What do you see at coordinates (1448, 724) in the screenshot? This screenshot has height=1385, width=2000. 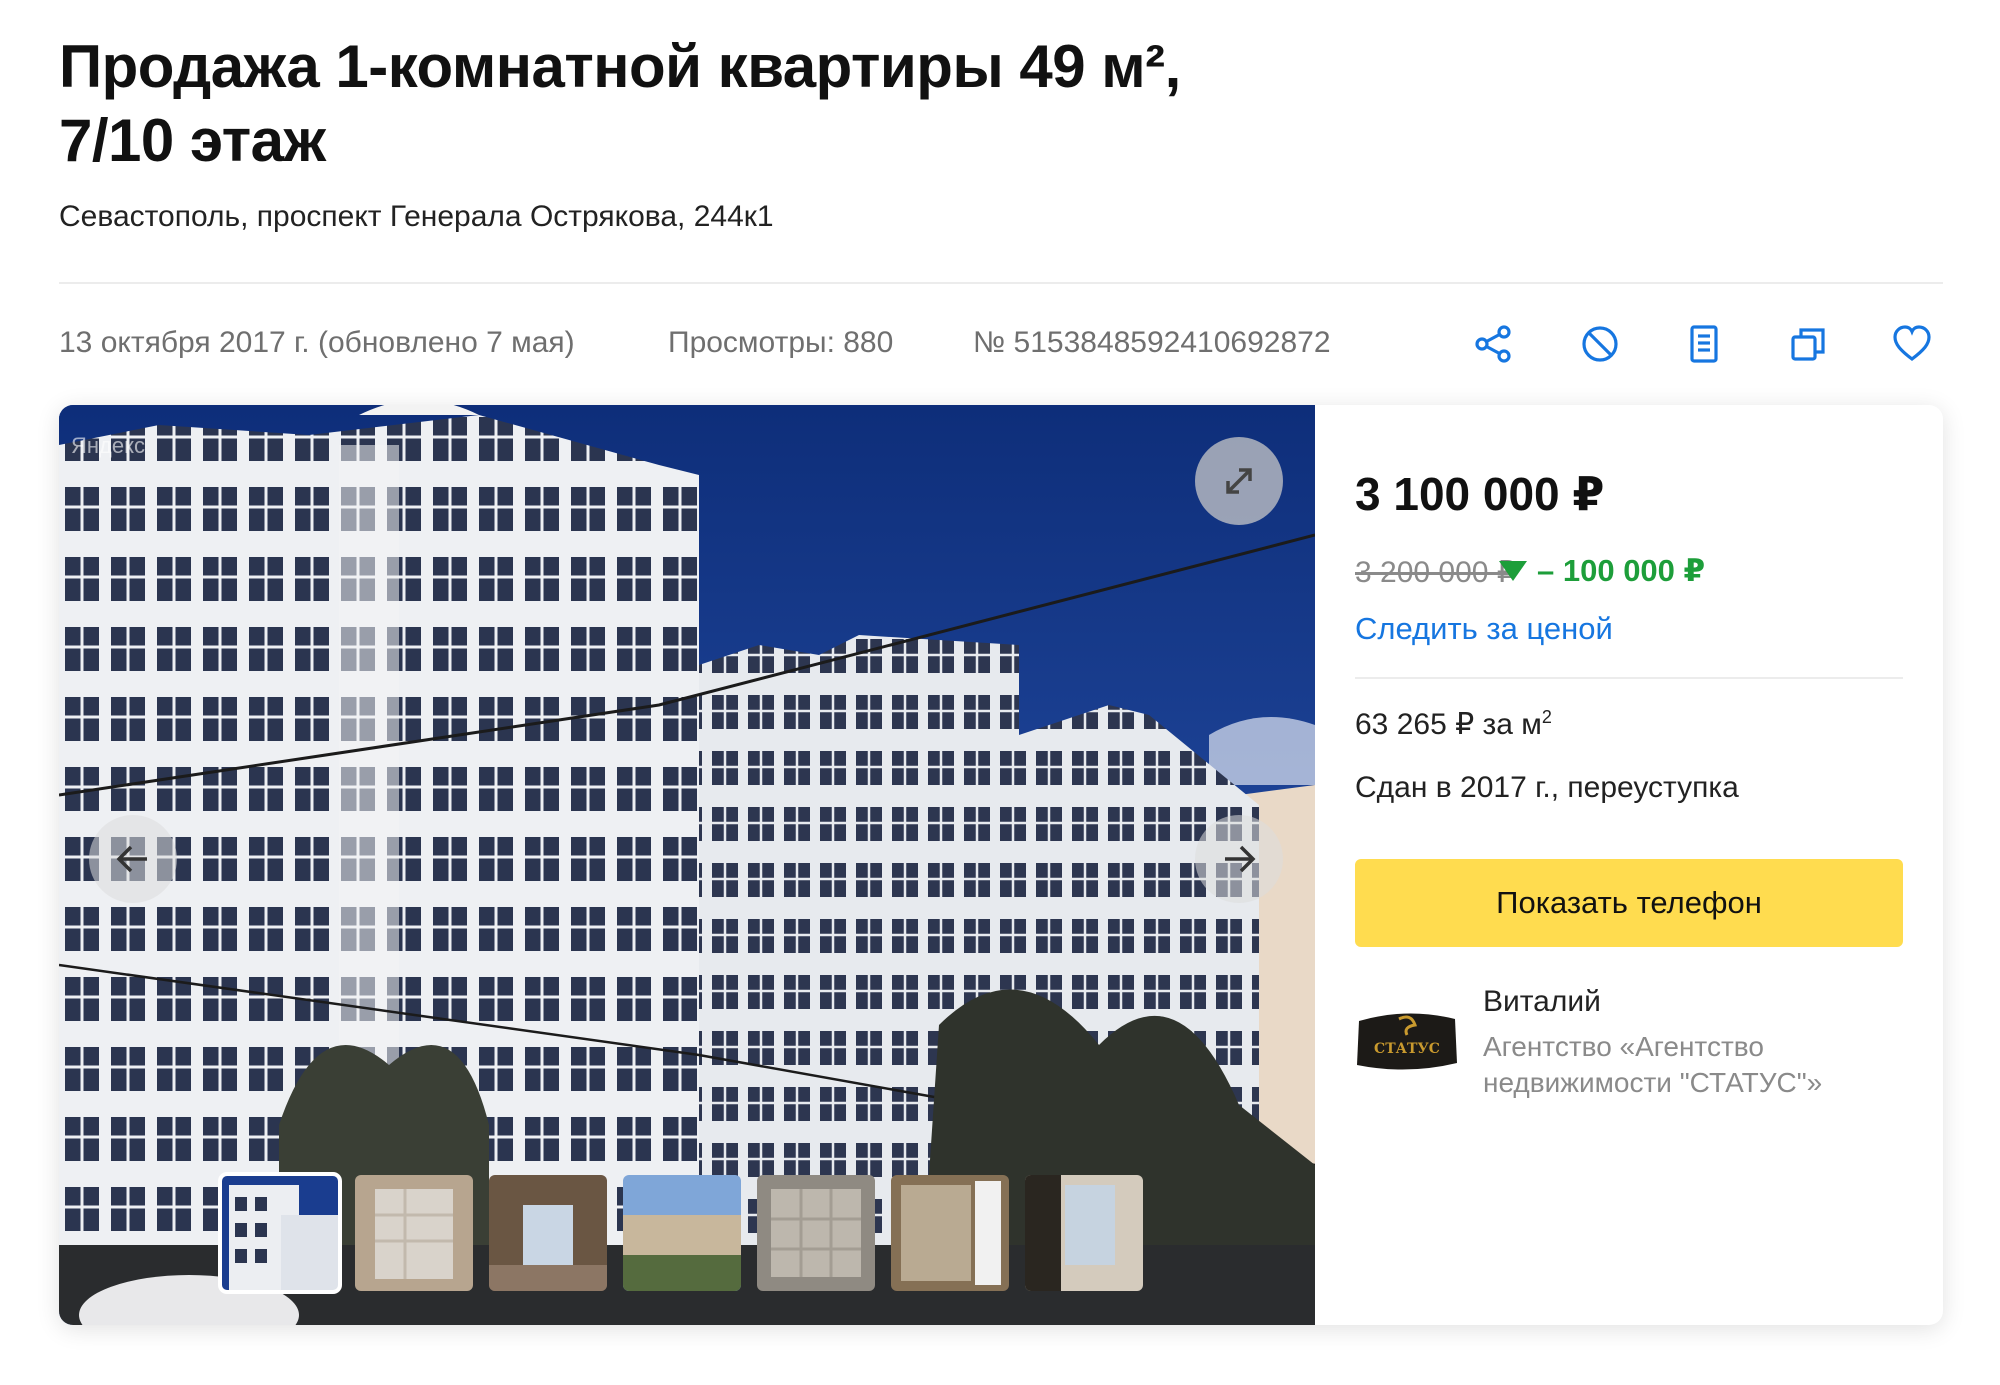 I see `price-per-m2-text: 63 265 ₽ за м` at bounding box center [1448, 724].